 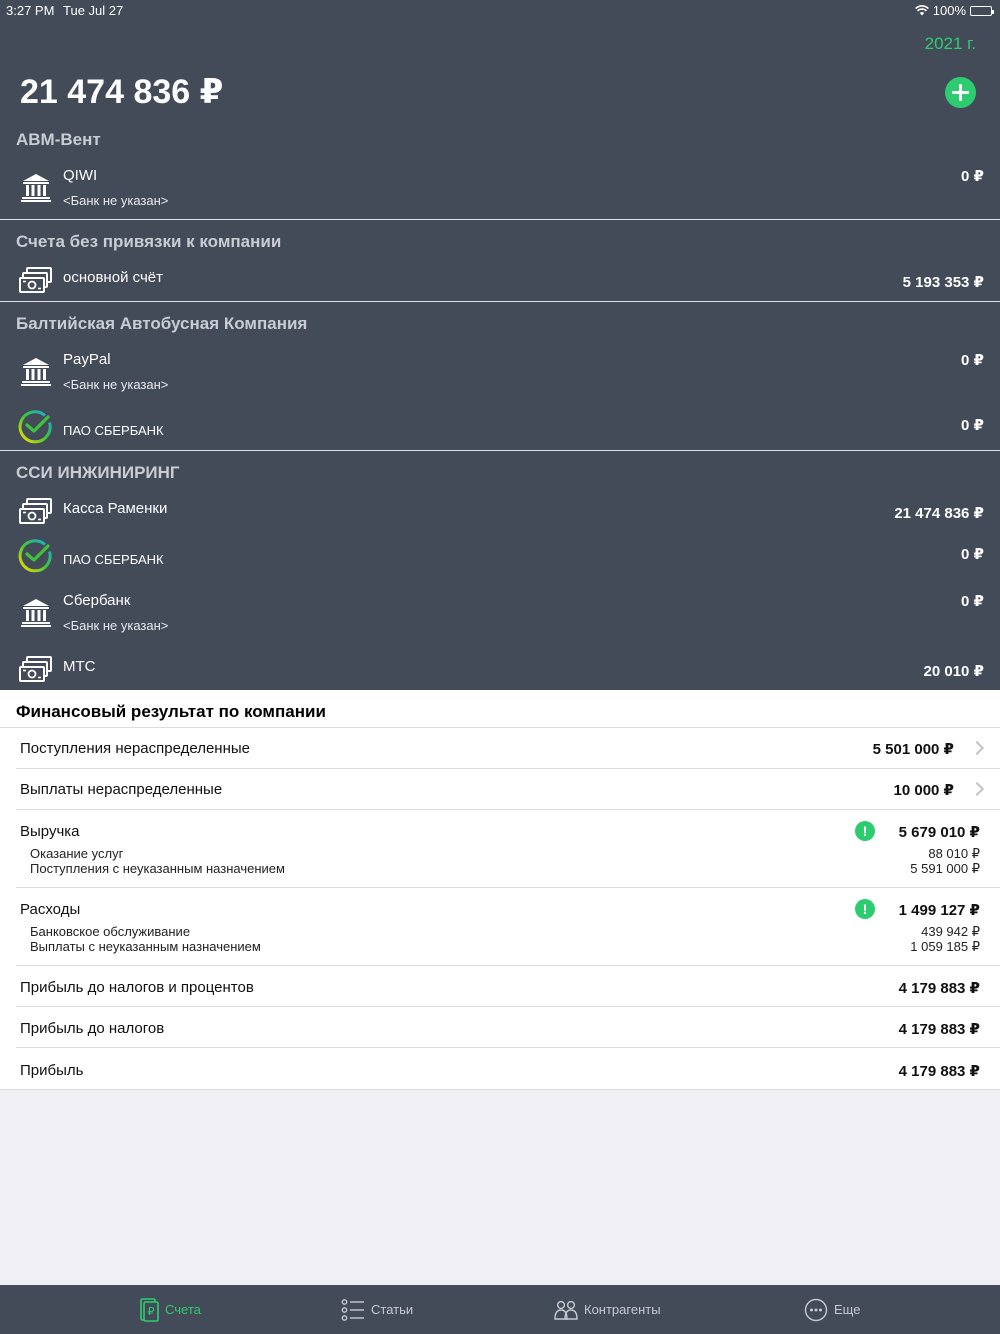 What do you see at coordinates (913, 749) in the screenshot?
I see `fin-row-amount: 5 501 000 ₽` at bounding box center [913, 749].